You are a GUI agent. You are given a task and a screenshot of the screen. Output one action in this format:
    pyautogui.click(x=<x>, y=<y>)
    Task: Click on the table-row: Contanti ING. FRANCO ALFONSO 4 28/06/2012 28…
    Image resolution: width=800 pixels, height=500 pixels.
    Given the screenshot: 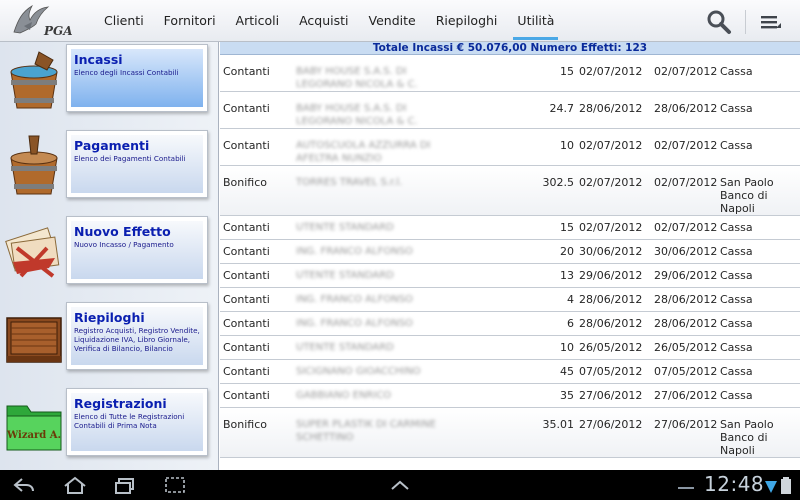 What is the action you would take?
    pyautogui.click(x=510, y=300)
    